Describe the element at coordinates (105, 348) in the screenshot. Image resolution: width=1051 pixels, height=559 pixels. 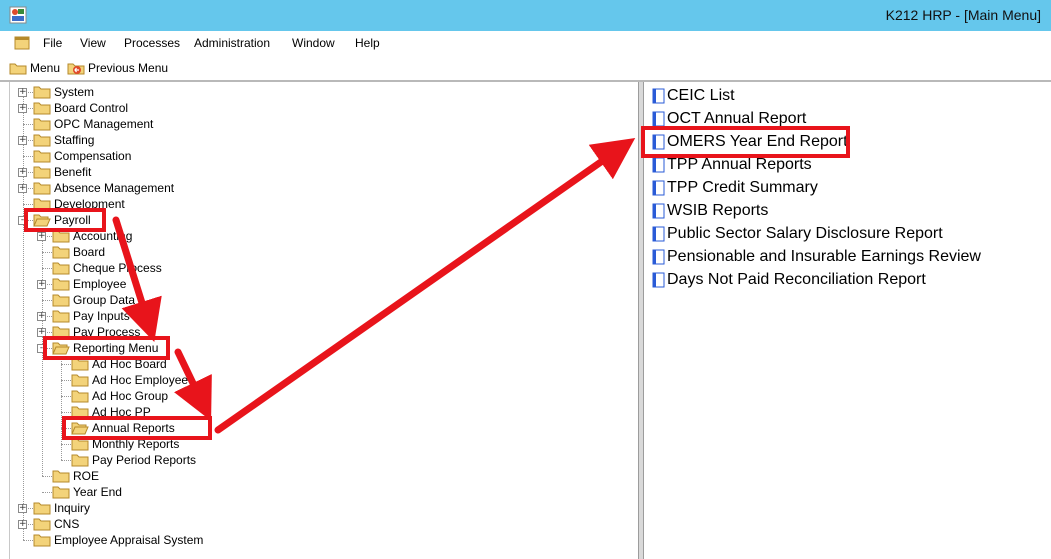
I see `tree-node-reporting-menu: Reporting Menu` at that location.